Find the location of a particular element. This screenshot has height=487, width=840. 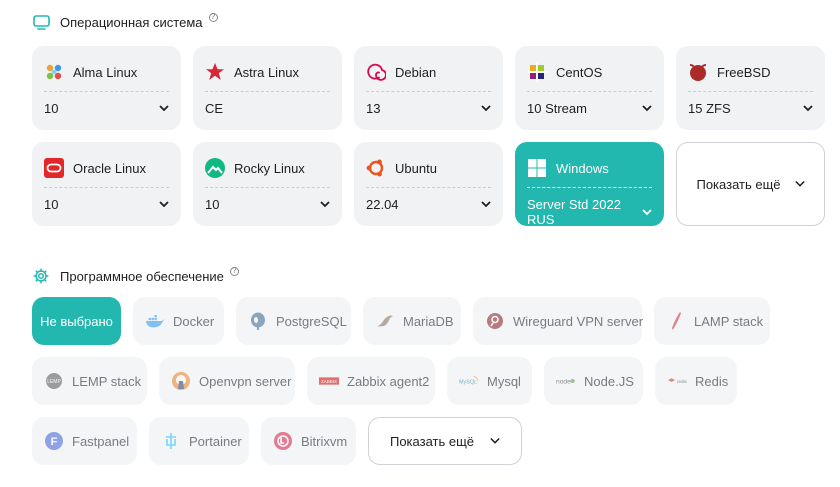

os-section-title: Операционная система ? is located at coordinates (125, 21).